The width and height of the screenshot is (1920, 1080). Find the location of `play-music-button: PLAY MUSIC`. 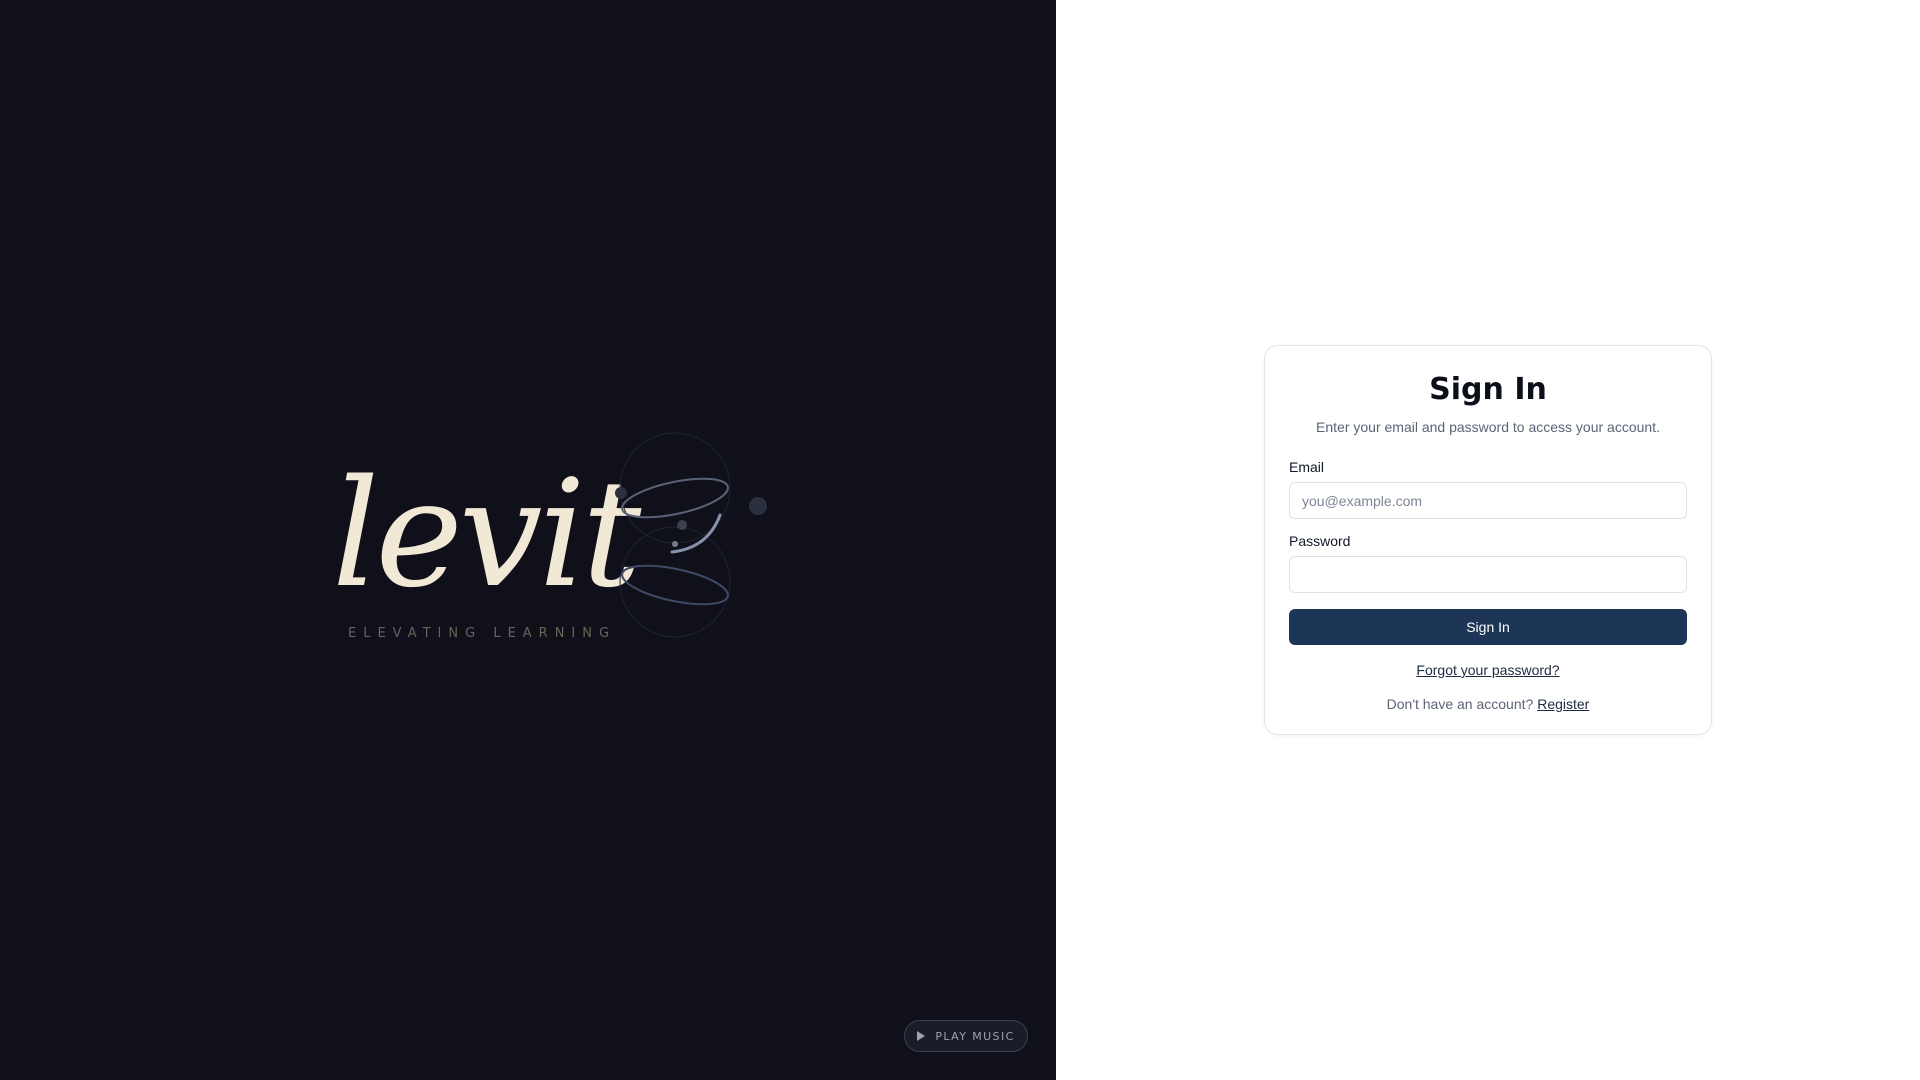

play-music-button: PLAY MUSIC is located at coordinates (966, 1036).